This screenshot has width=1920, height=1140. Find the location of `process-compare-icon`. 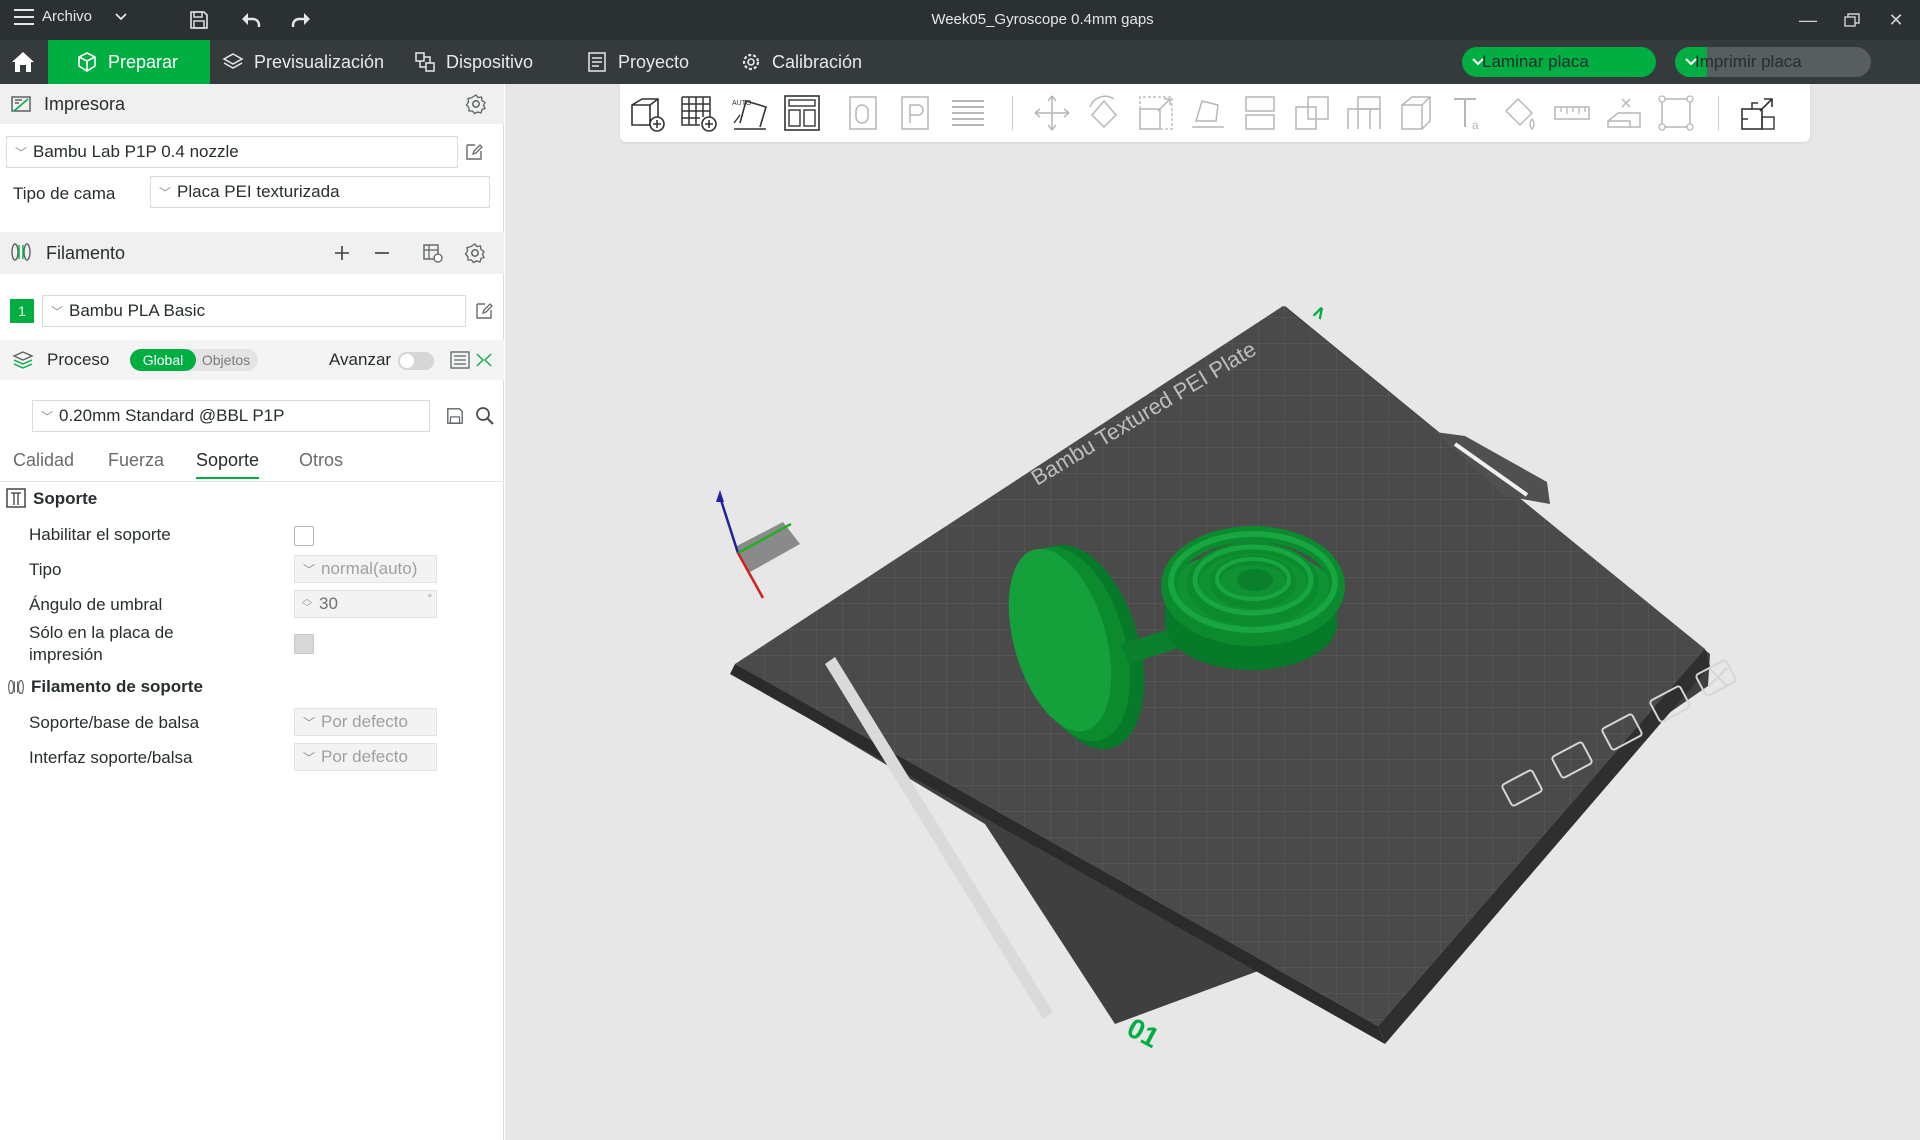

process-compare-icon is located at coordinates (484, 360).